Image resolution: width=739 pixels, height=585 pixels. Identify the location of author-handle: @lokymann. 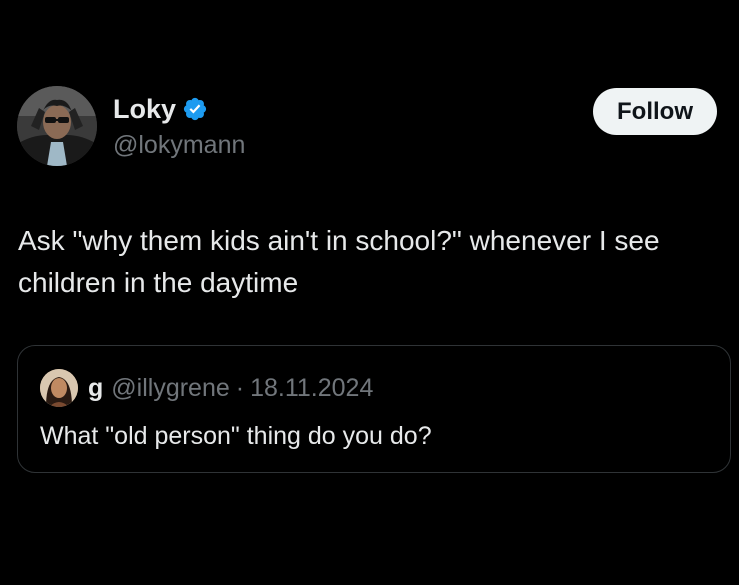
(179, 145).